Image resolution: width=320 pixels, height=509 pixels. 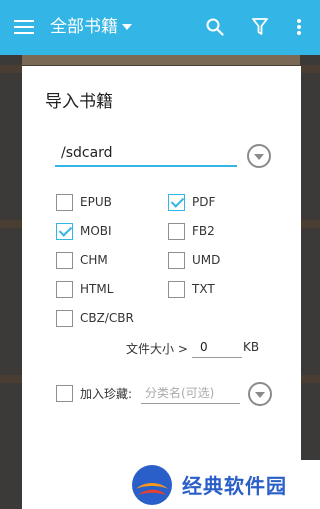 What do you see at coordinates (11, 282) in the screenshot?
I see `shelf-edge-left` at bounding box center [11, 282].